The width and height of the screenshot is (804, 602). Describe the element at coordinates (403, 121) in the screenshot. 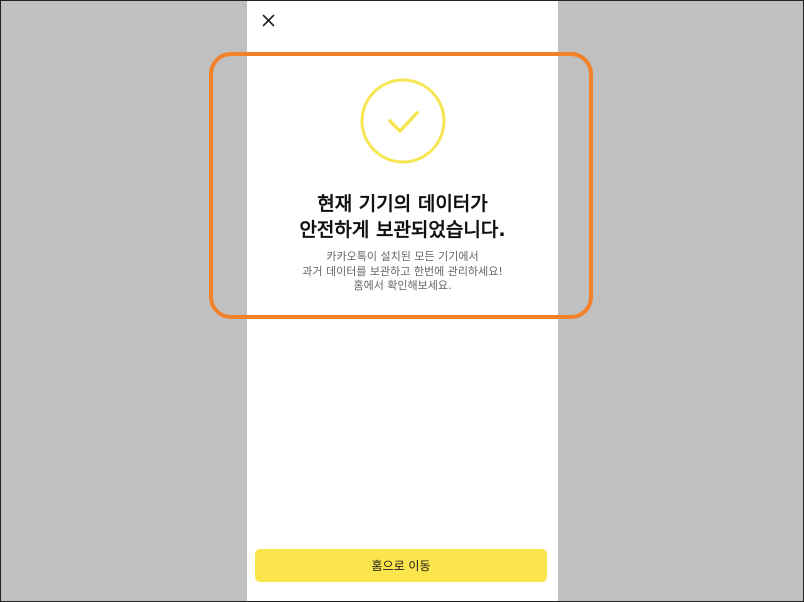

I see `check-circle-icon` at that location.